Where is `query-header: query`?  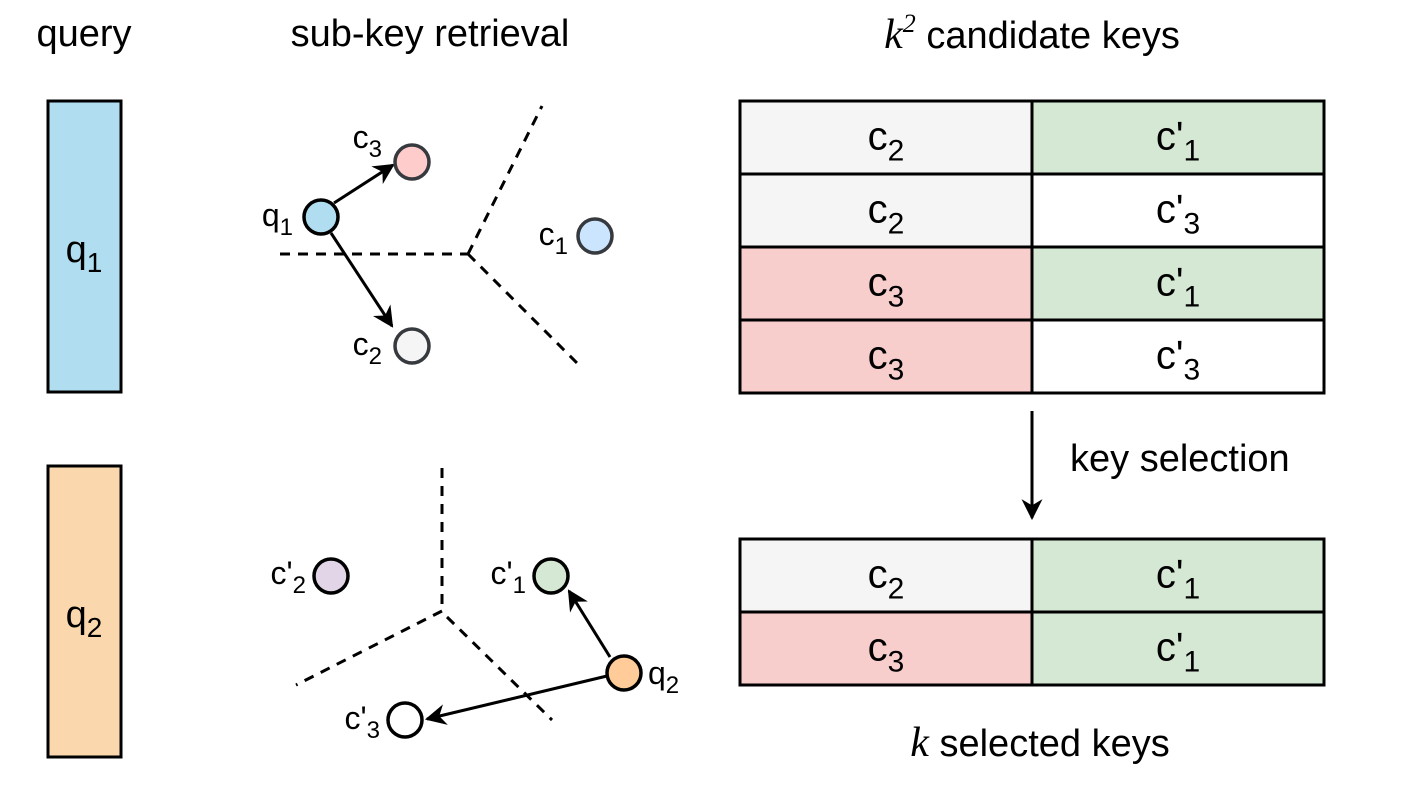
query-header: query is located at coordinates (83, 34).